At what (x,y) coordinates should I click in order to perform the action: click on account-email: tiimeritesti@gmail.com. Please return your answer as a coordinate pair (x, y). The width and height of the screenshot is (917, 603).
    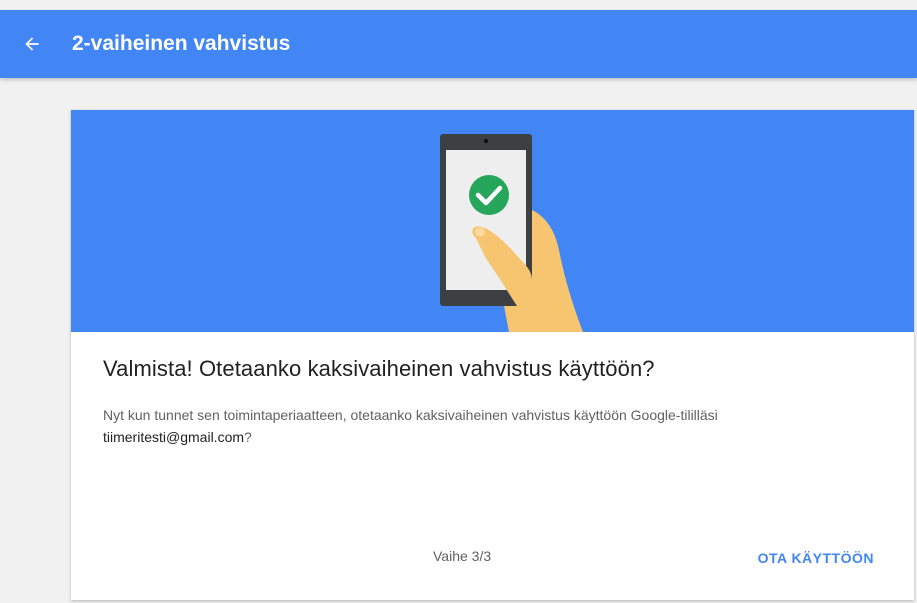
    Looking at the image, I should click on (174, 437).